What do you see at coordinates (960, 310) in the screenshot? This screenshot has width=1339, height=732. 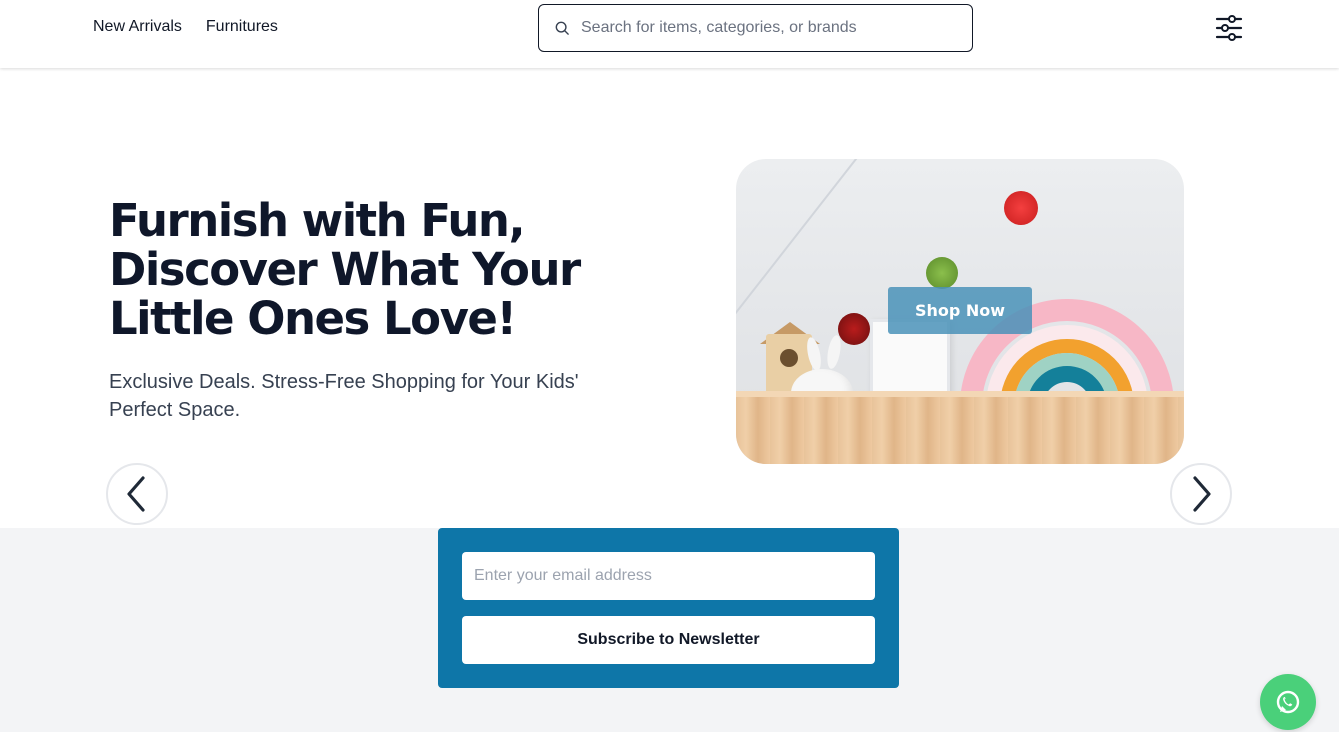 I see `shop-now-button: Shop Now` at bounding box center [960, 310].